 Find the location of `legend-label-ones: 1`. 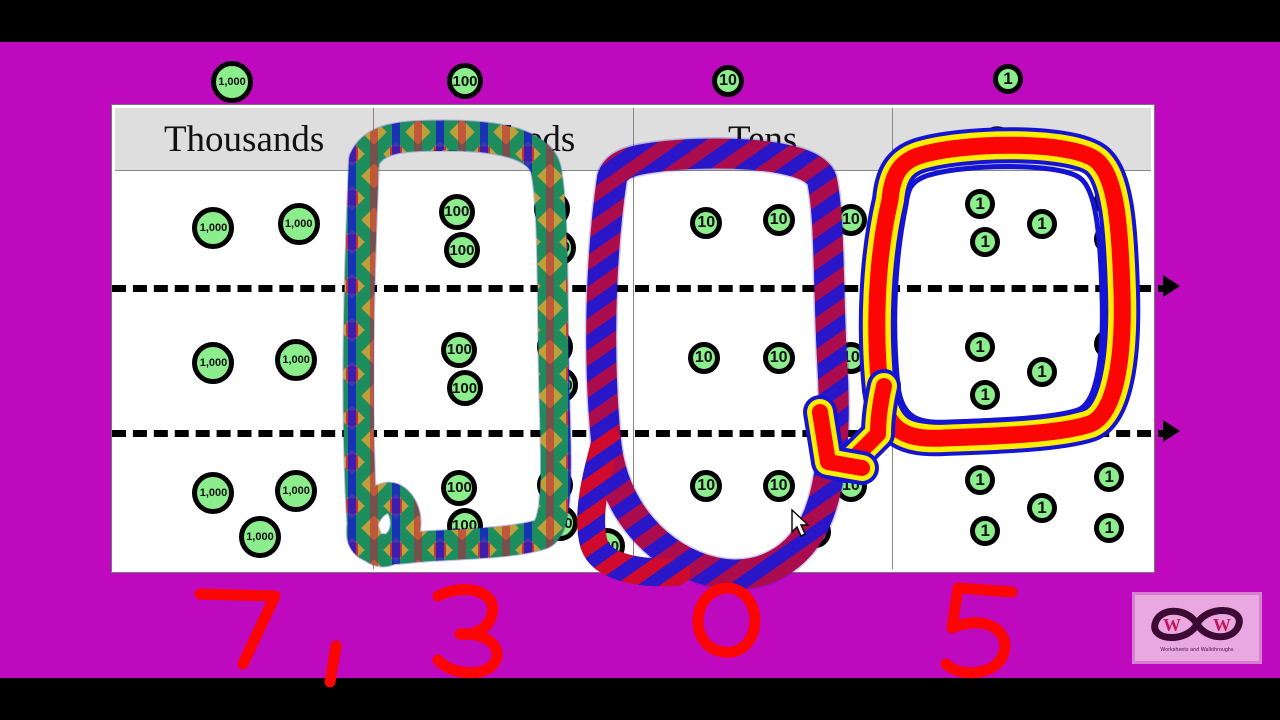

legend-label-ones: 1 is located at coordinates (1008, 78).